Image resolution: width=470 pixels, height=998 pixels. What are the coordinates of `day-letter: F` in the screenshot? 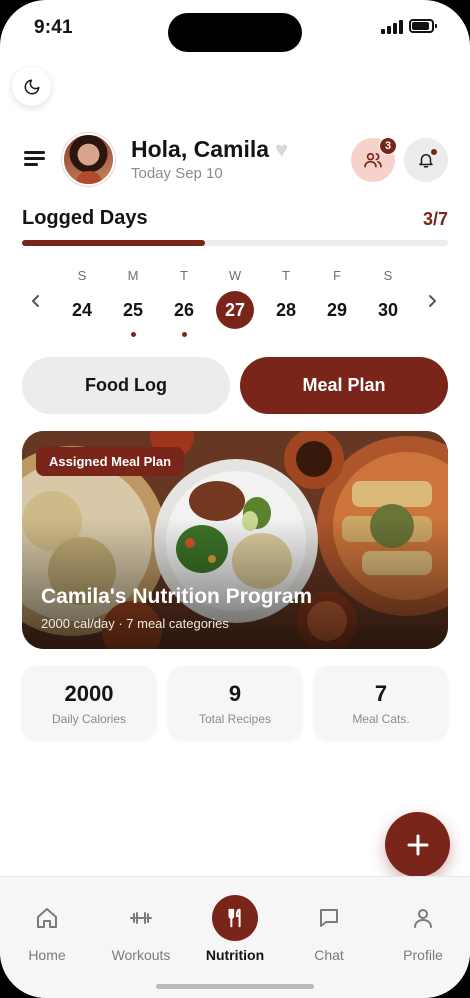 It's located at (337, 275).